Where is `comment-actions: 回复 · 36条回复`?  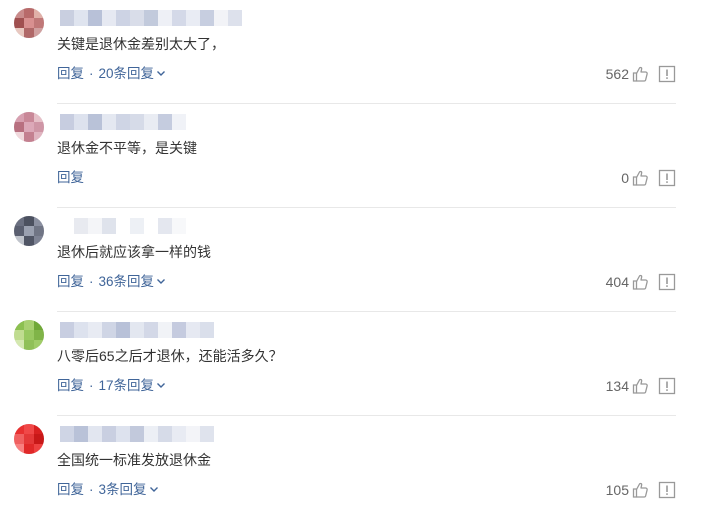 comment-actions: 回复 · 36条回复 is located at coordinates (111, 282).